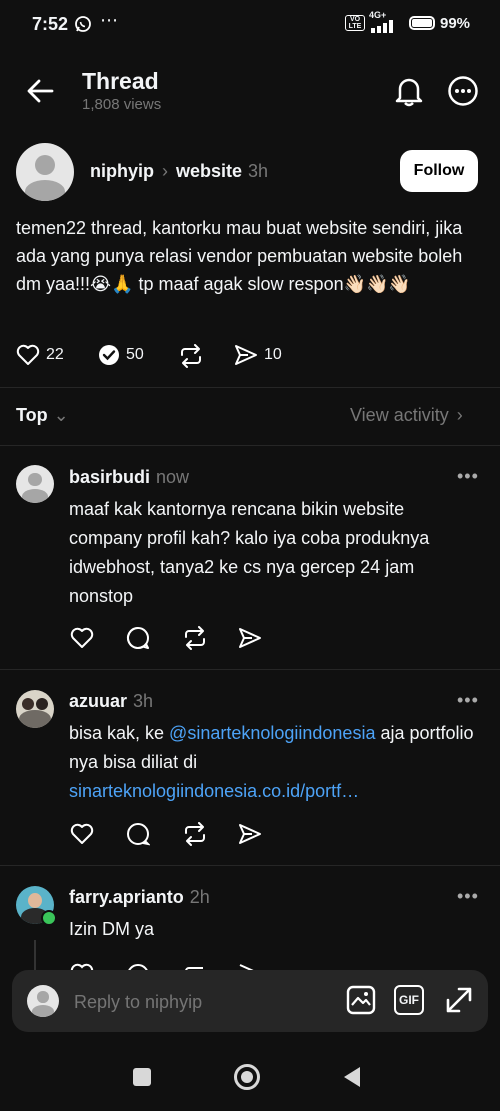 The image size is (500, 1111). Describe the element at coordinates (399, 415) in the screenshot. I see `view-activity-label: View activity` at that location.